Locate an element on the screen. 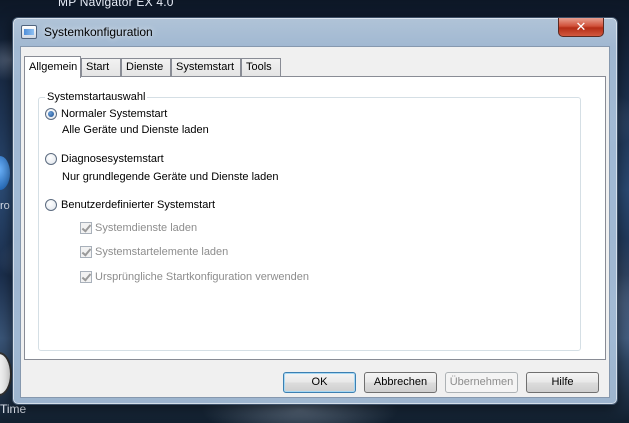 The image size is (629, 423). tab-start: Start is located at coordinates (101, 67).